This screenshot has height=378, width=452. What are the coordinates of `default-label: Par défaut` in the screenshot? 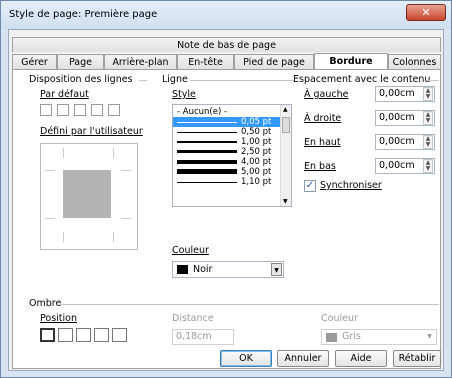 It's located at (64, 94).